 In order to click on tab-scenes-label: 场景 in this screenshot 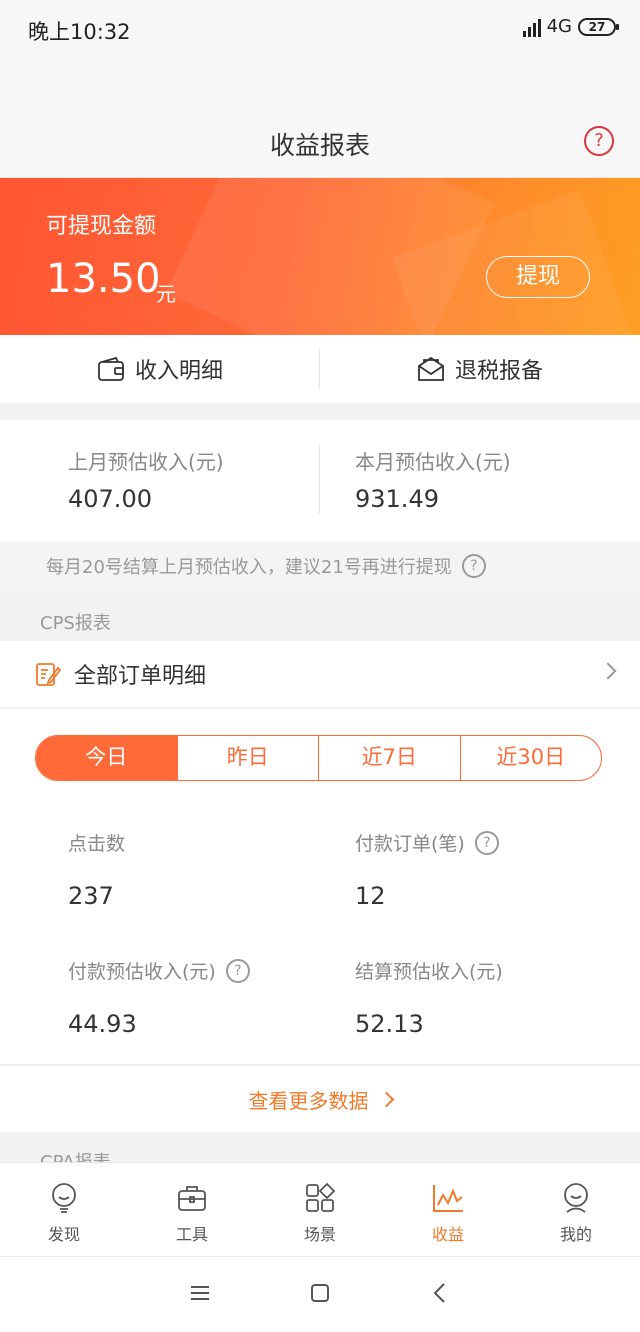, I will do `click(319, 1234)`.